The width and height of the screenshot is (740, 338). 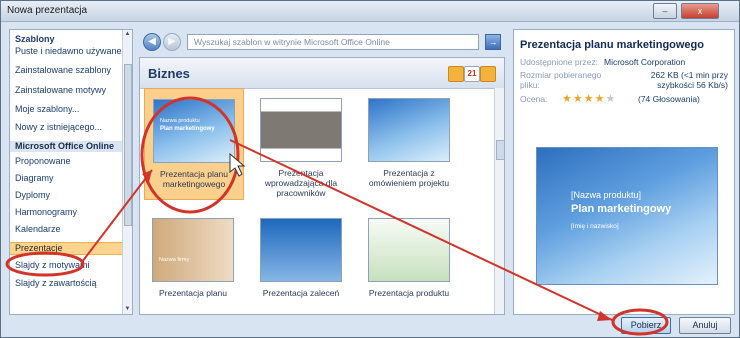 What do you see at coordinates (68, 70) in the screenshot?
I see `category-item: Zainstalowane szablony` at bounding box center [68, 70].